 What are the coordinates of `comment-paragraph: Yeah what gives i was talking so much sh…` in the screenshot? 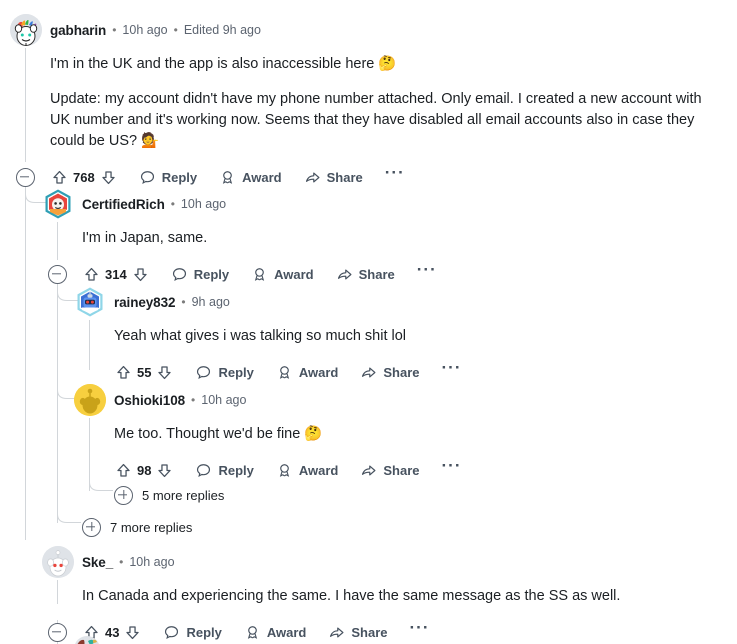 It's located at (260, 336).